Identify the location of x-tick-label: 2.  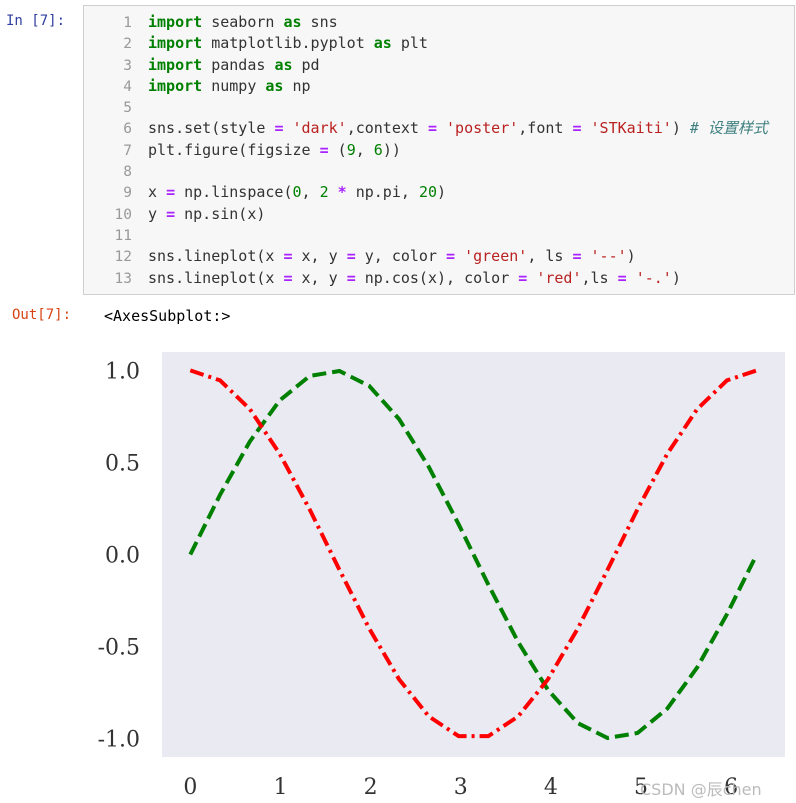
(371, 787).